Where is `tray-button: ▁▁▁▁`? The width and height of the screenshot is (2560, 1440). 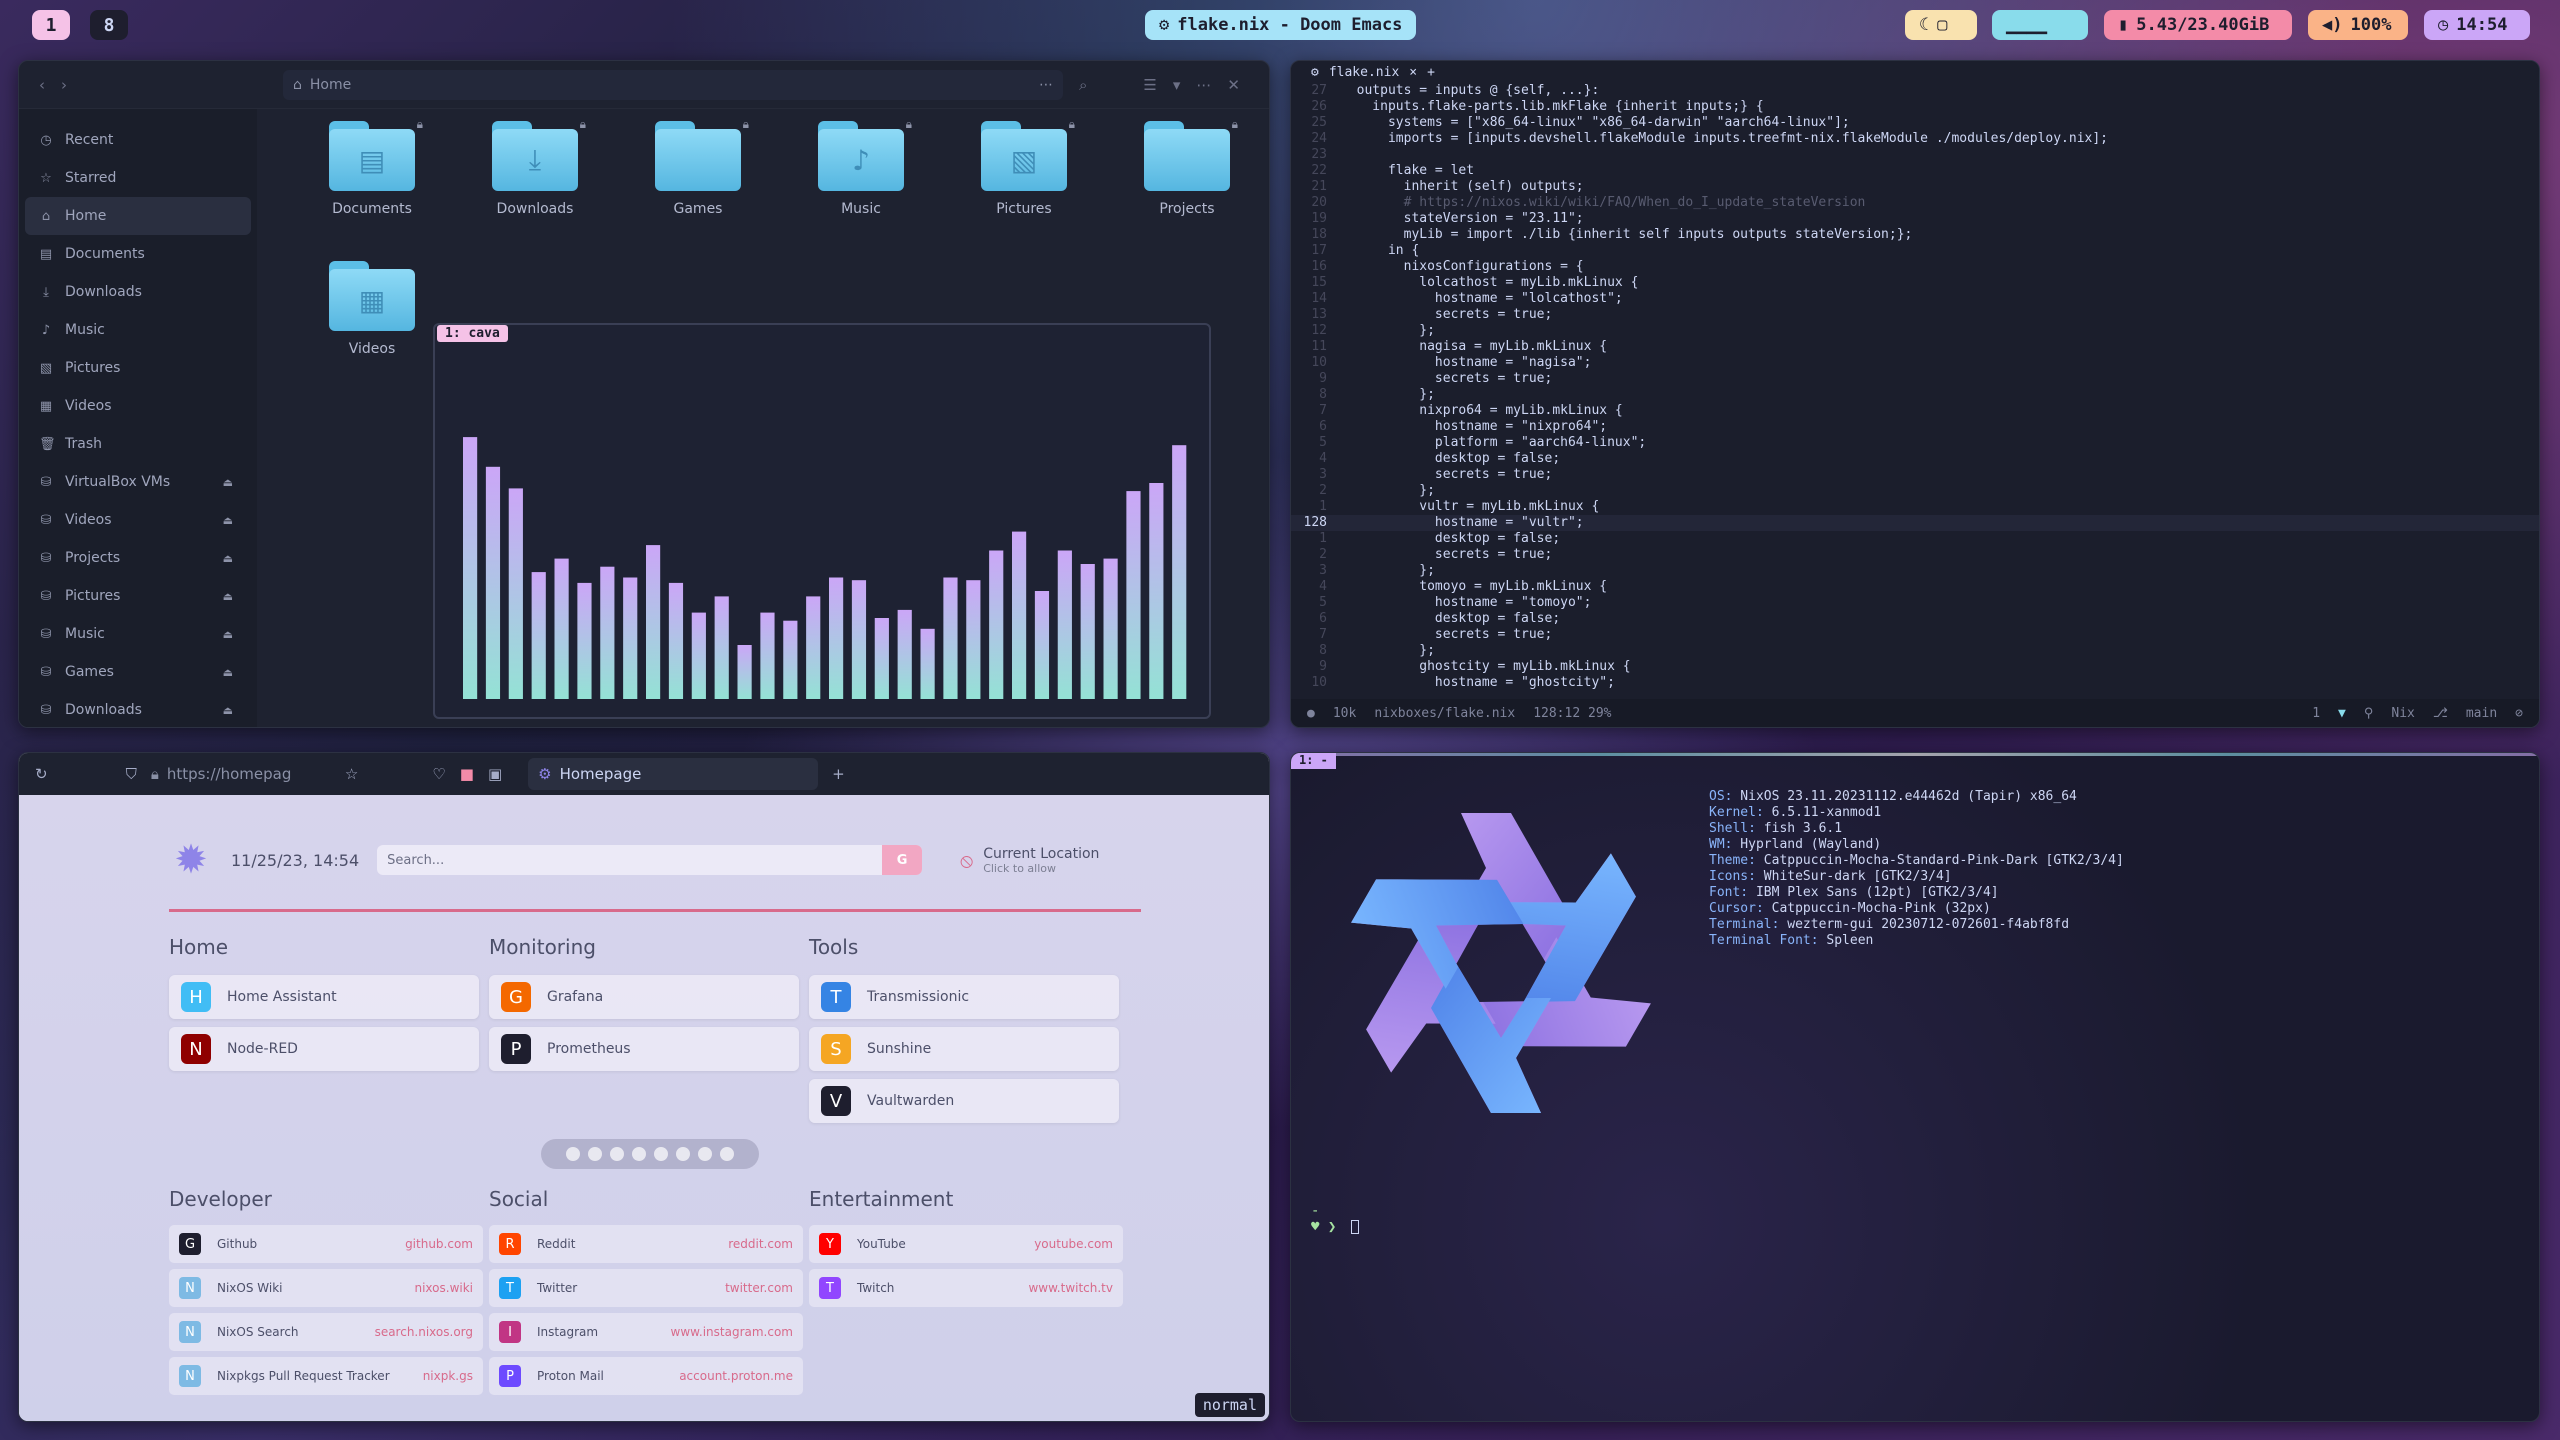
tray-button: ▁▁▁▁ is located at coordinates (2040, 25).